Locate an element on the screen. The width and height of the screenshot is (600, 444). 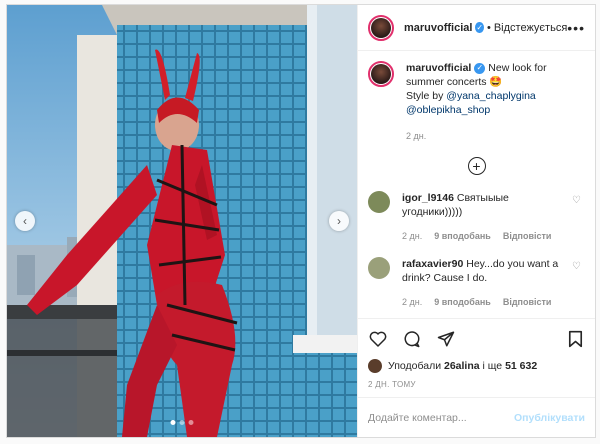
post-header: maruvofficial ✓ • Відстежується ••• is located at coordinates (476, 28).